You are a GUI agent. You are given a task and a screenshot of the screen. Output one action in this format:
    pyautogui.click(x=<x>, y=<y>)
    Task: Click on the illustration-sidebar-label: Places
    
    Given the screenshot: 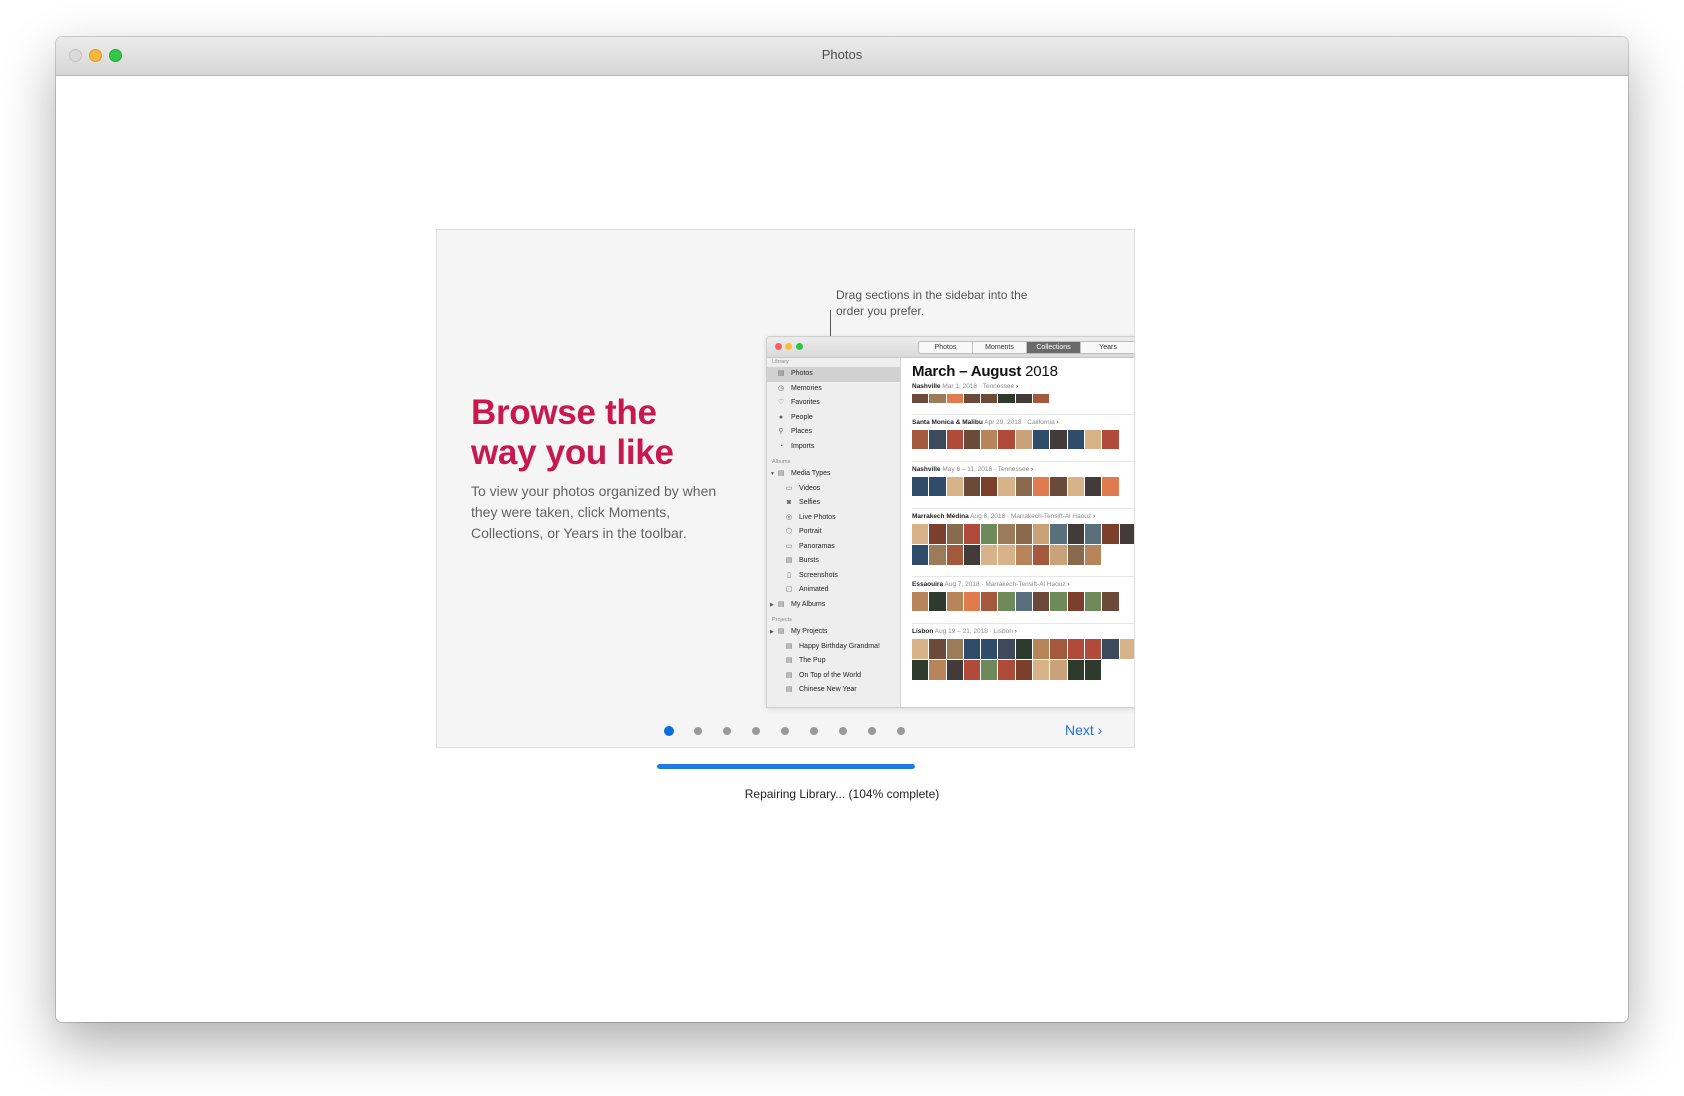 What is the action you would take?
    pyautogui.click(x=802, y=431)
    